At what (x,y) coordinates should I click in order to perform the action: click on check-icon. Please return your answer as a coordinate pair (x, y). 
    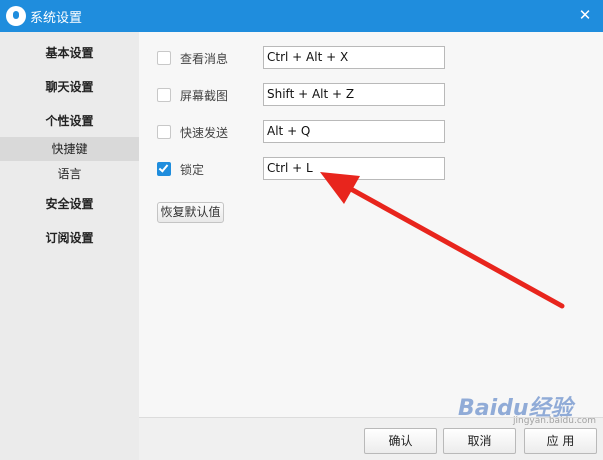
    Looking at the image, I should click on (163, 167).